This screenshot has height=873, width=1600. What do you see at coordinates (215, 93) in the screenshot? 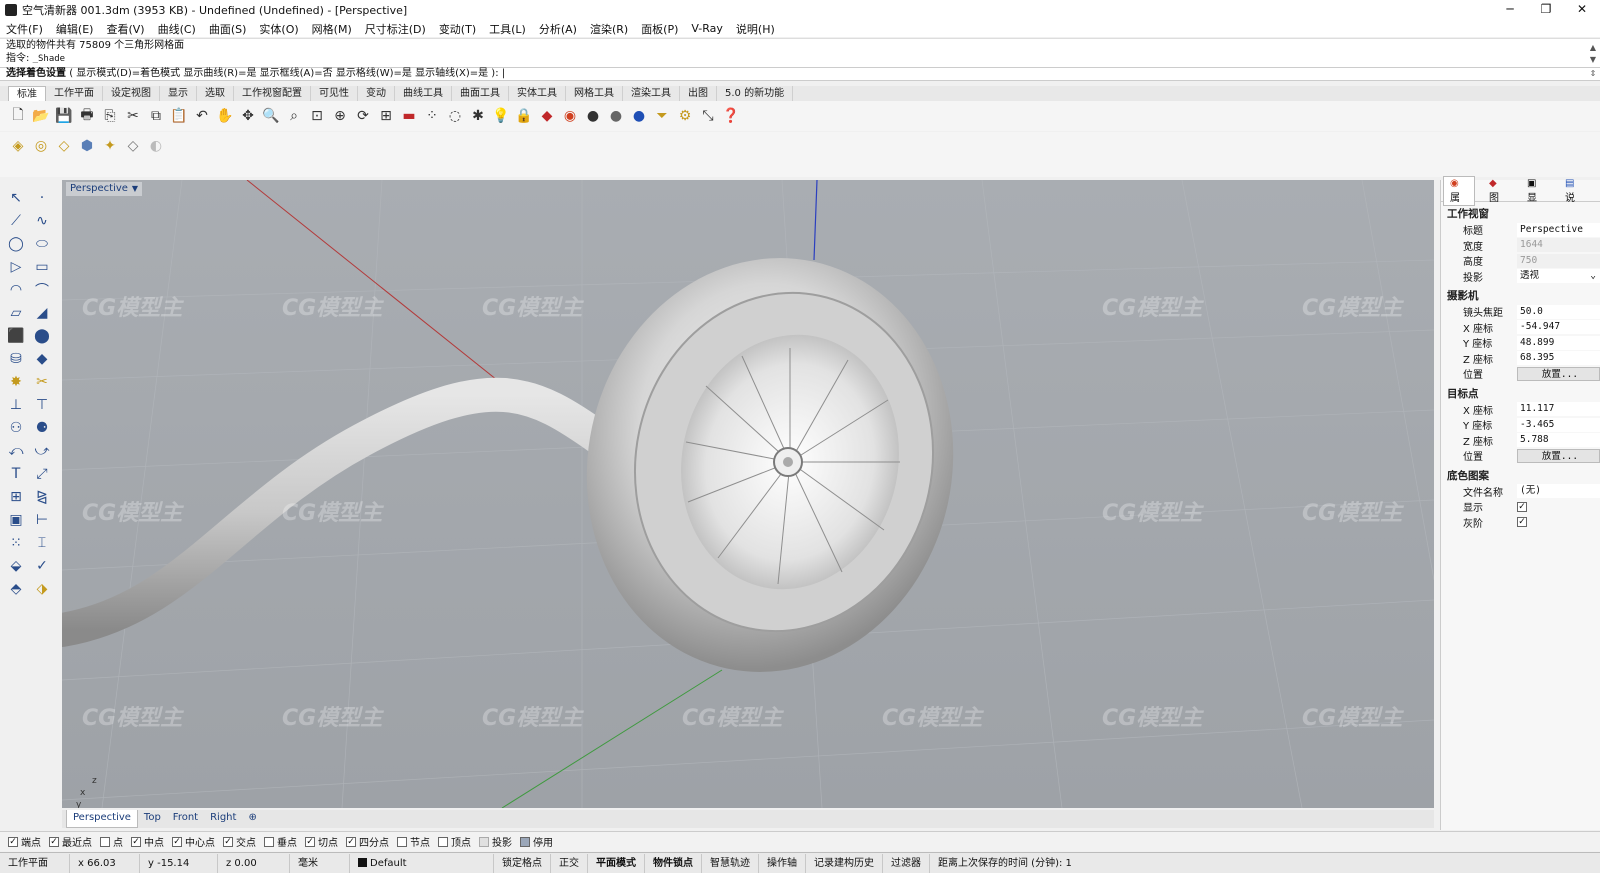
I see `tab-select: 选取` at bounding box center [215, 93].